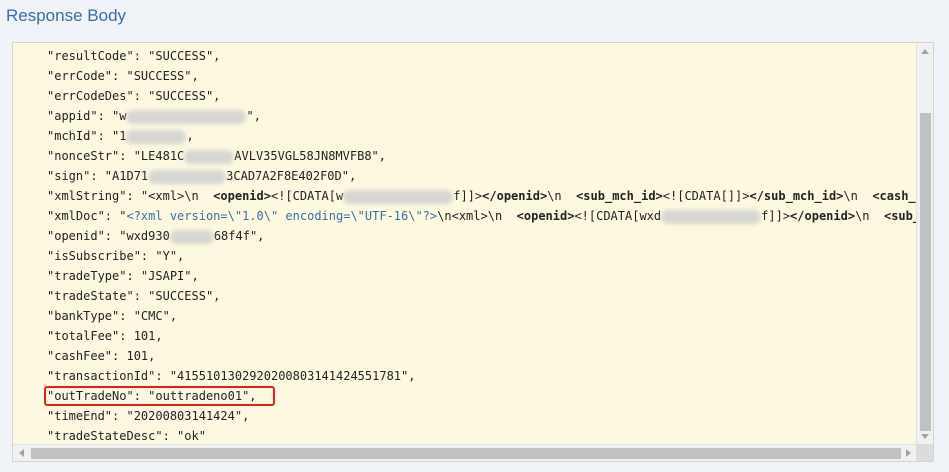 Image resolution: width=949 pixels, height=472 pixels. I want to click on json-line: "cashFee": 101,, so click(101, 356).